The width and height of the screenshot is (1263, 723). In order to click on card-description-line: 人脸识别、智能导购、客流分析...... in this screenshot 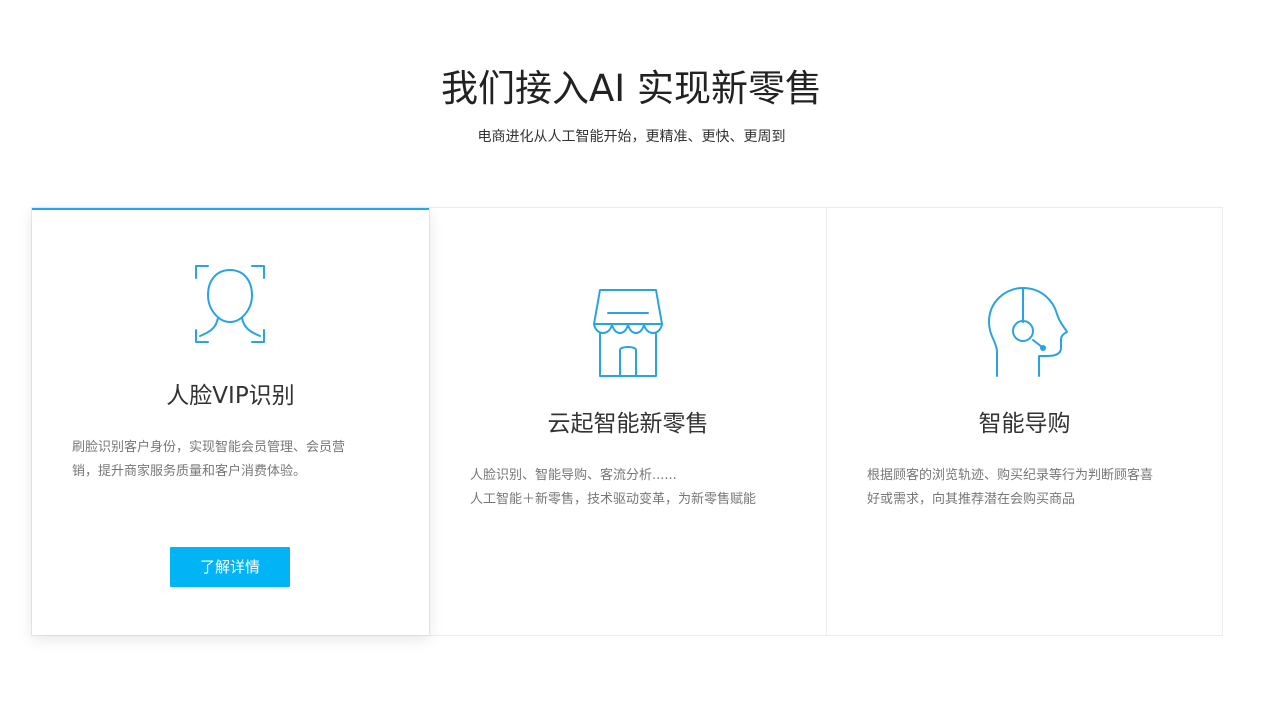, I will do `click(573, 475)`.